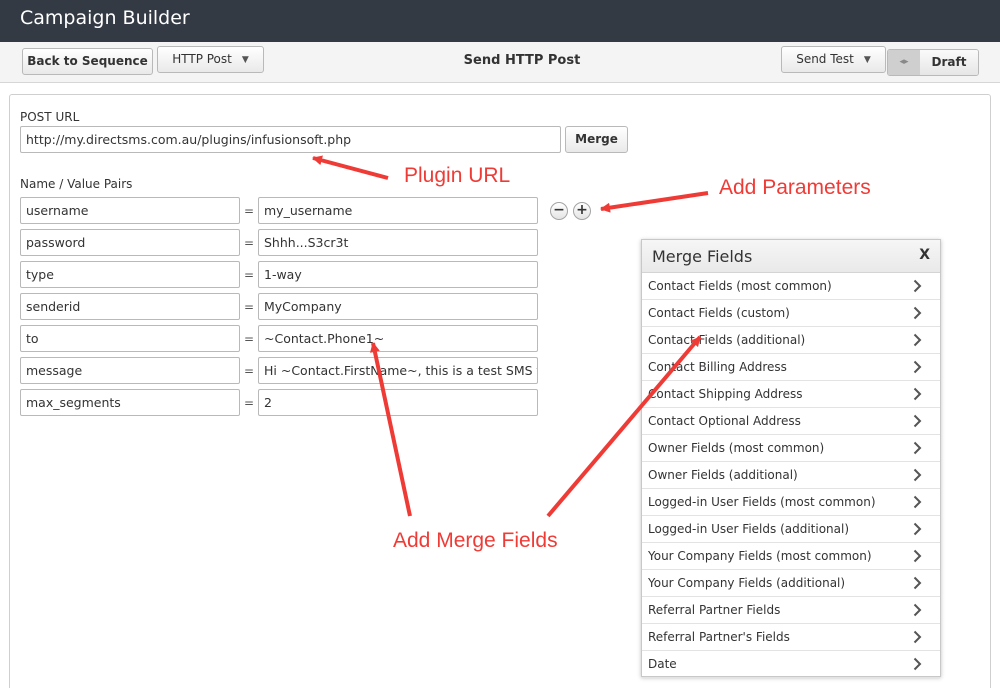 The height and width of the screenshot is (688, 1000). I want to click on title-bar: Campaign Builder, so click(500, 21).